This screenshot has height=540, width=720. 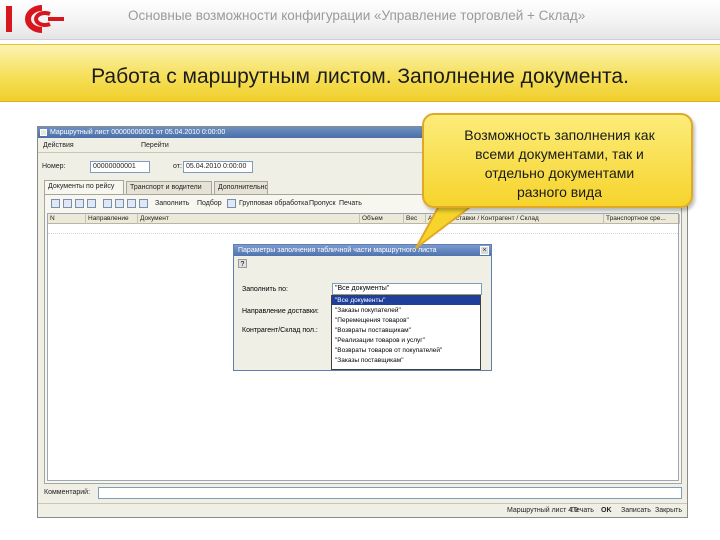 What do you see at coordinates (407, 289) in the screenshot?
I see `fill-by-select: "Все документы"` at bounding box center [407, 289].